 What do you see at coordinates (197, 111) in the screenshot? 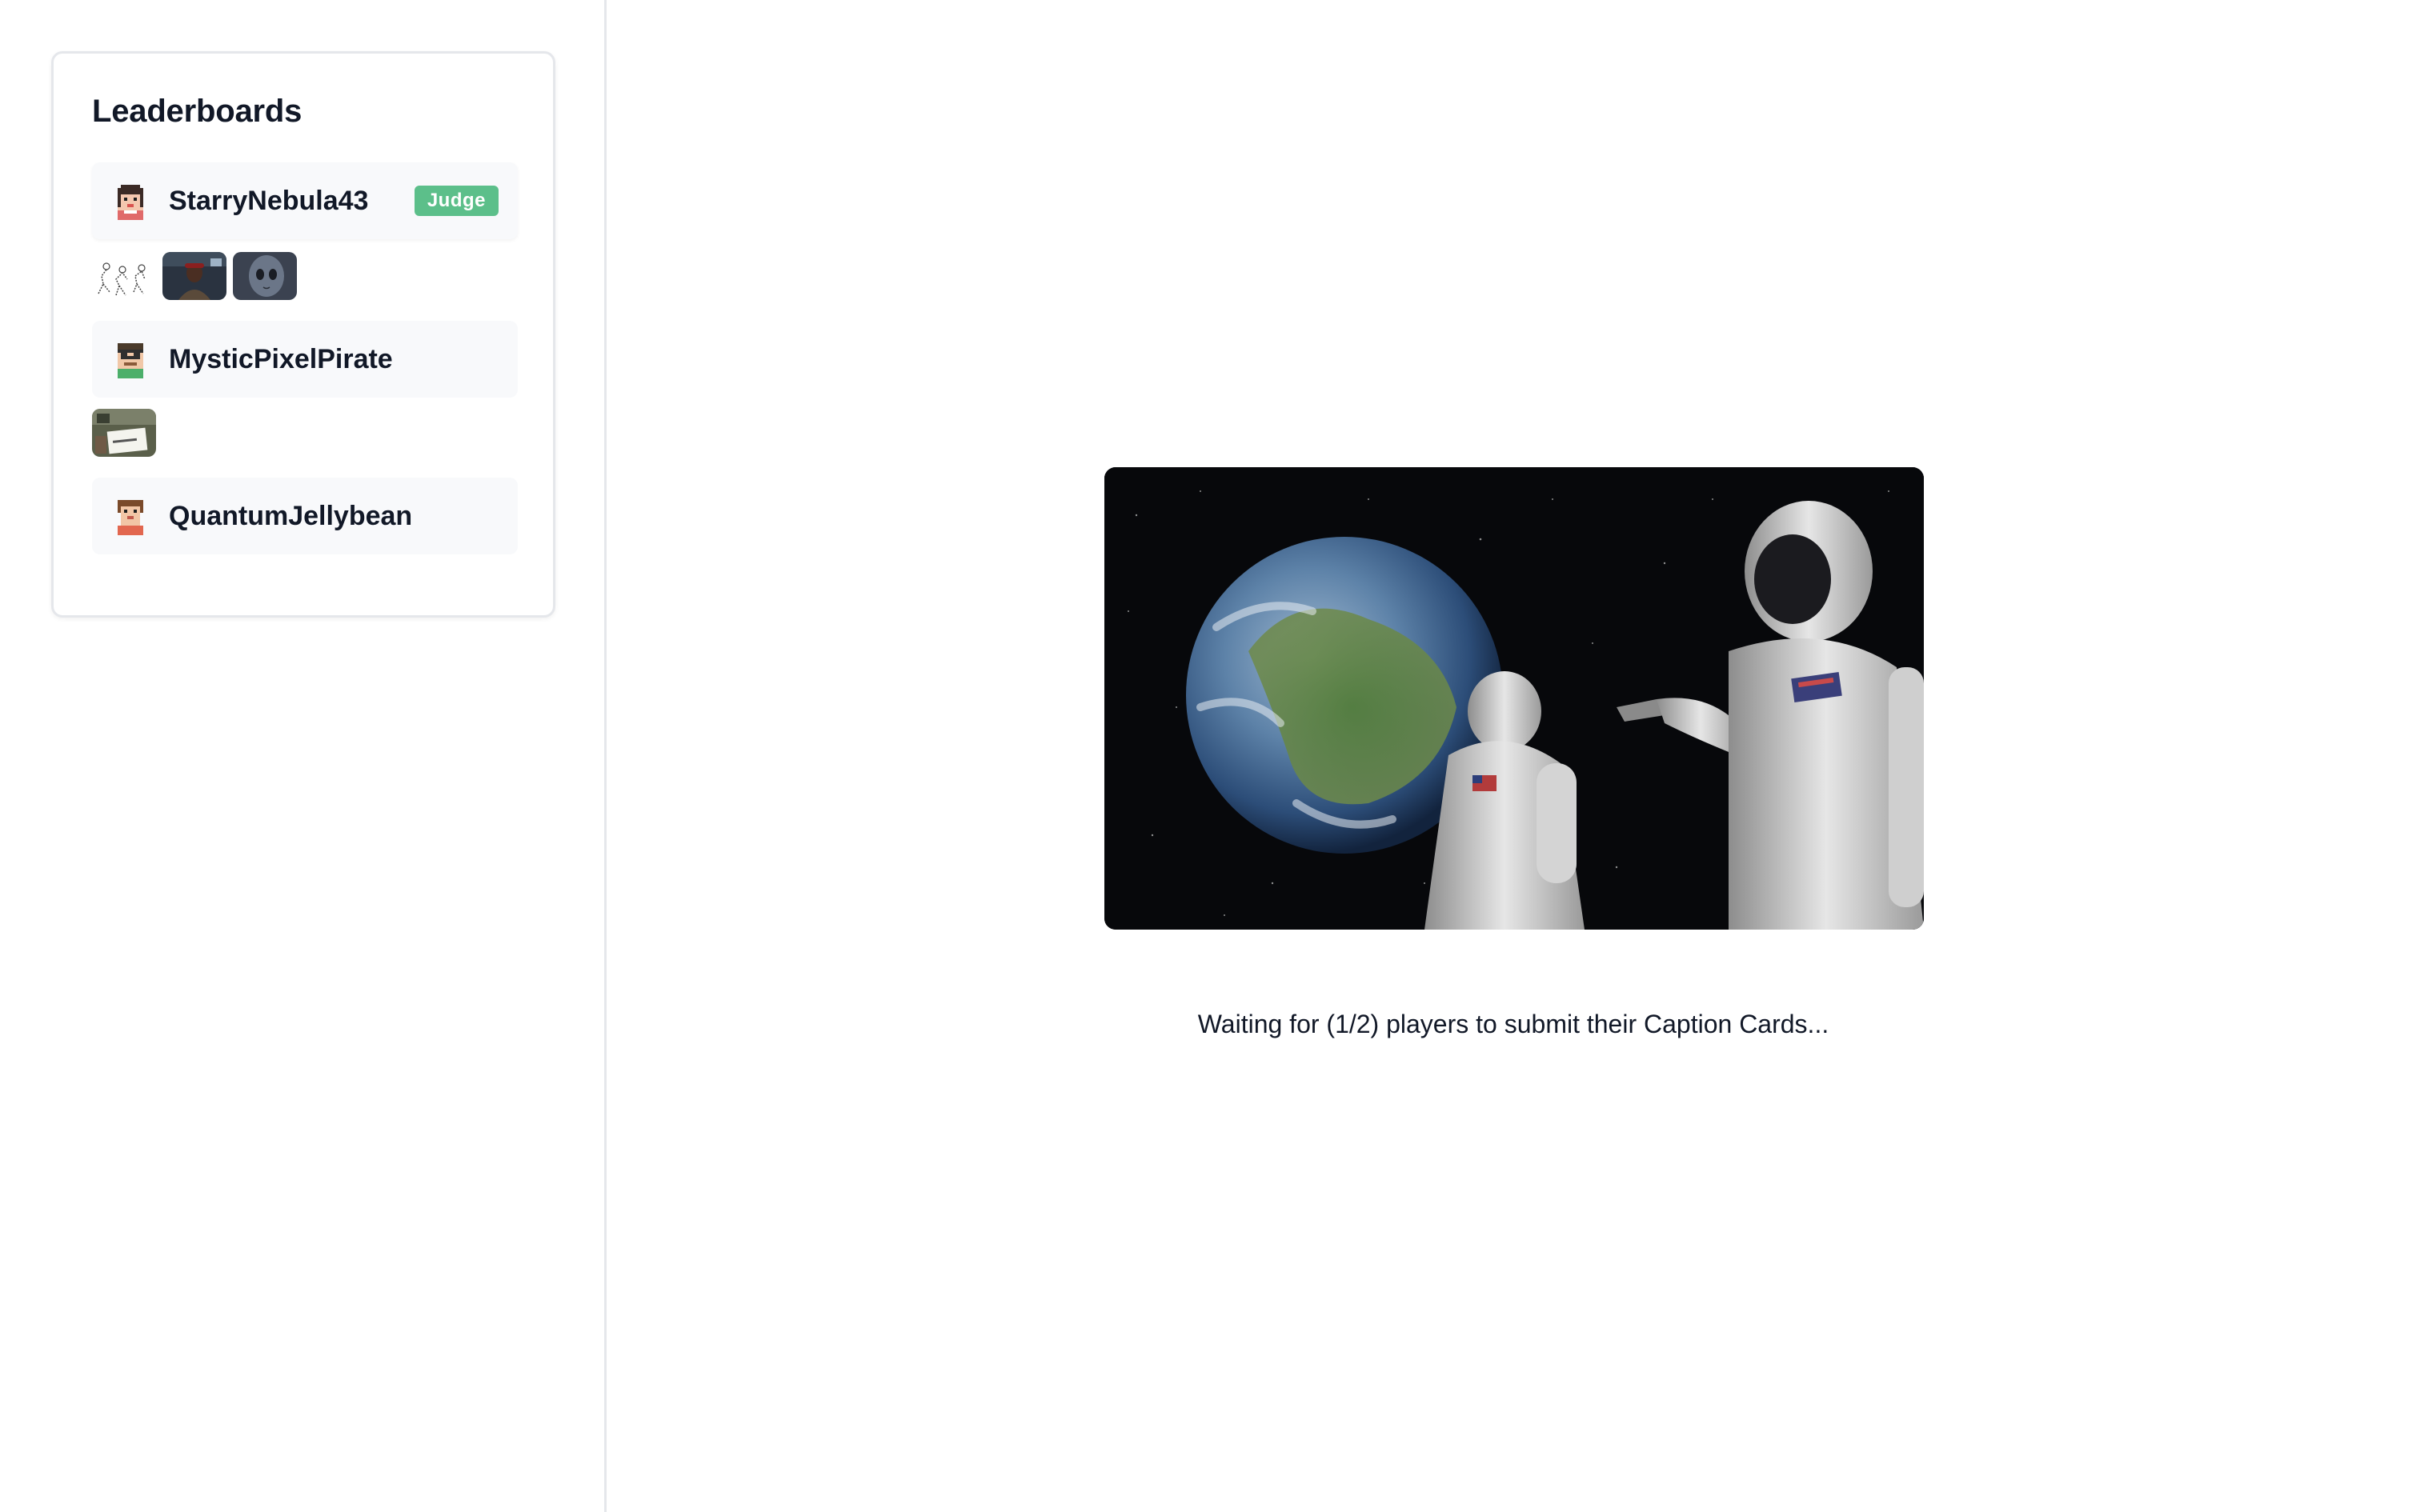
I see `leaderboard-title: Leaderboards` at bounding box center [197, 111].